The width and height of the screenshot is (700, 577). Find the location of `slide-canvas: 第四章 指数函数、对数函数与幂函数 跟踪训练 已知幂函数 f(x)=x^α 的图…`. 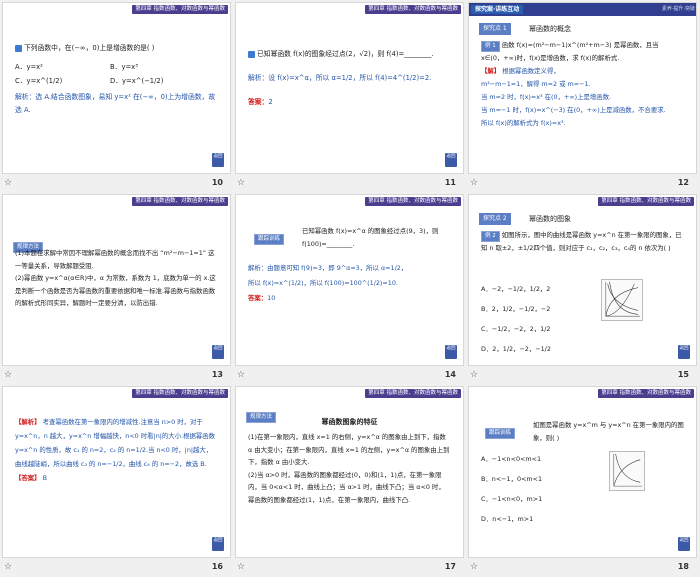

slide-canvas: 第四章 指数函数、对数函数与幂函数 跟踪训练 已知幂函数 f(x)=x^α 的图… is located at coordinates (349, 280).